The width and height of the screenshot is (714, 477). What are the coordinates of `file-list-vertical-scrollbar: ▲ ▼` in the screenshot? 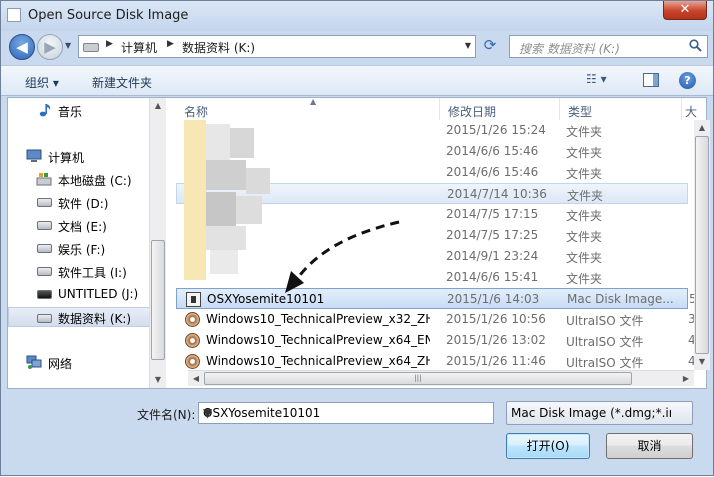 It's located at (702, 245).